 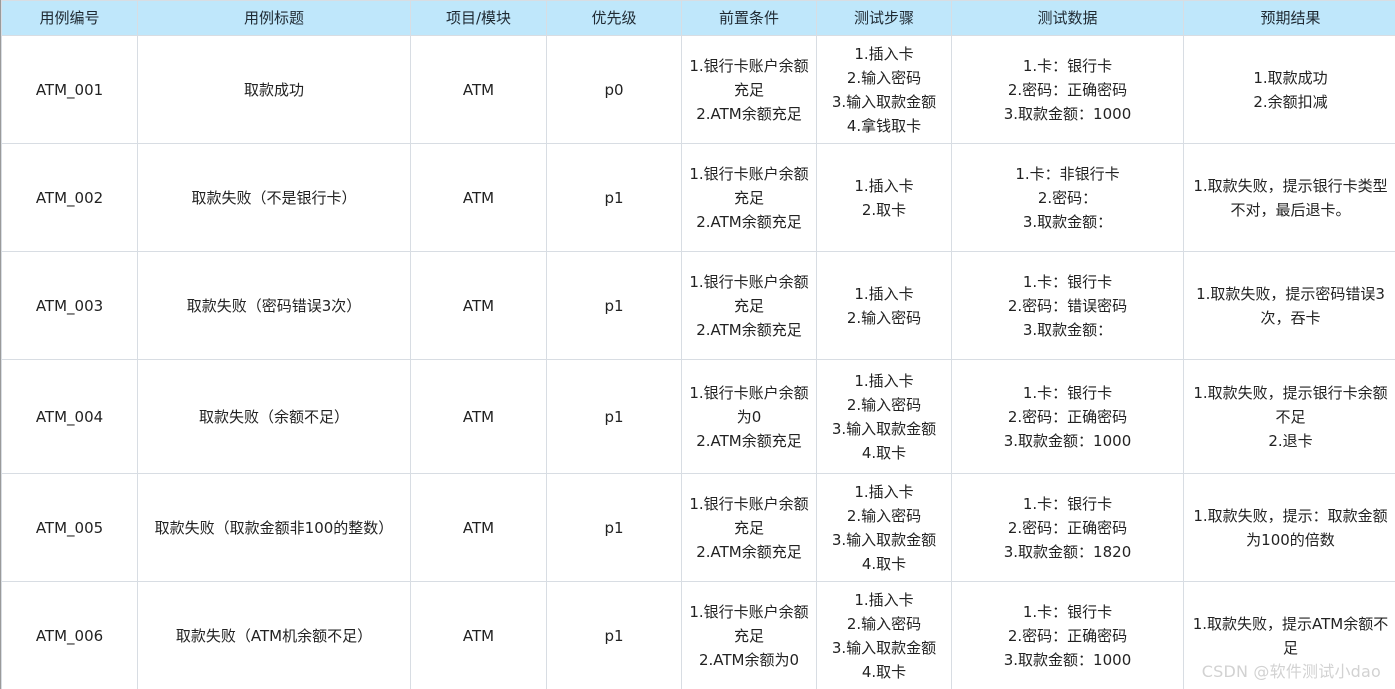 I want to click on test-data-line: 2.密码：错误密码, so click(x=1067, y=305).